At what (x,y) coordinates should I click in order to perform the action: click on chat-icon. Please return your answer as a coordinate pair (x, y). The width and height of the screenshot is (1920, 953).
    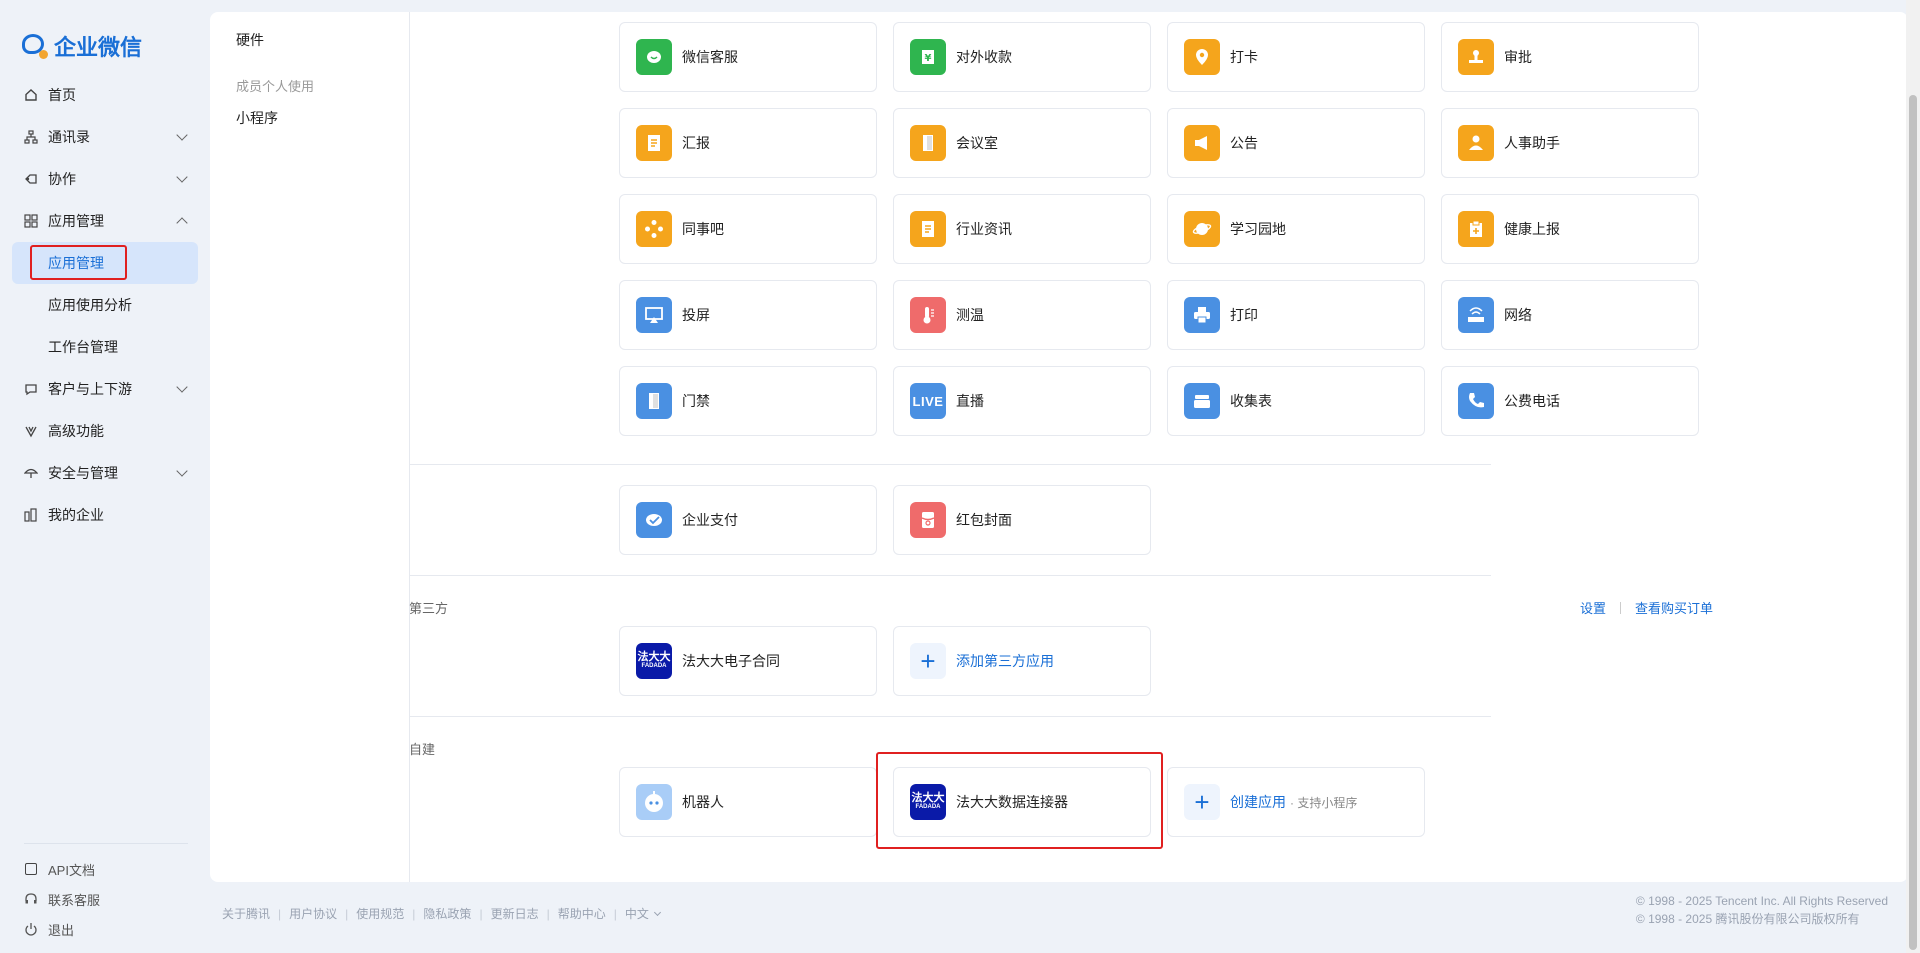
    Looking at the image, I should click on (654, 57).